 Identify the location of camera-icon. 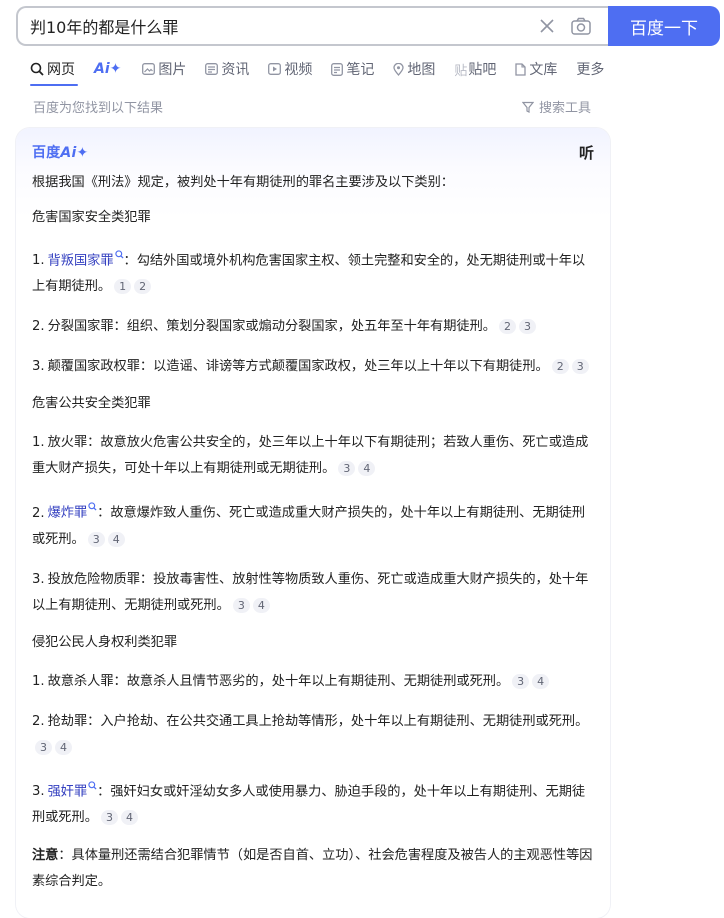
(581, 26).